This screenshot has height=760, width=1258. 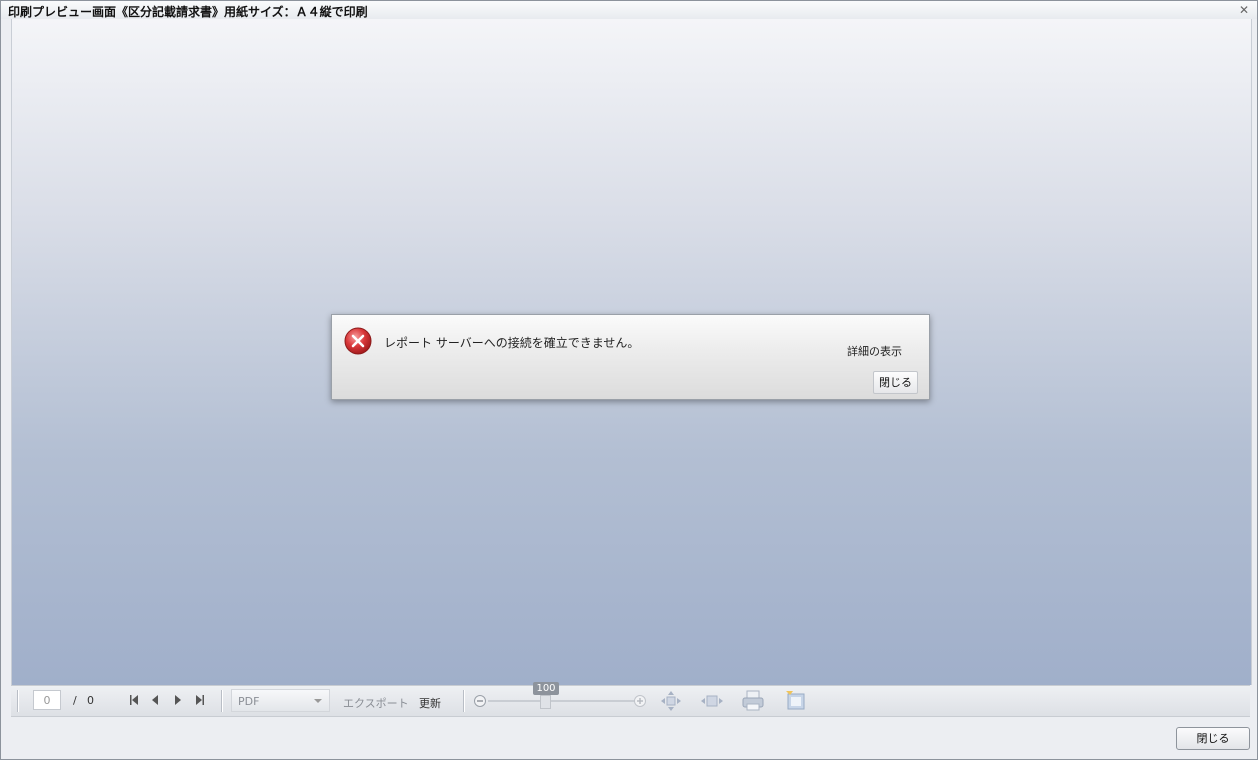 What do you see at coordinates (874, 351) in the screenshot?
I see `show-details-link: 詳細の表示` at bounding box center [874, 351].